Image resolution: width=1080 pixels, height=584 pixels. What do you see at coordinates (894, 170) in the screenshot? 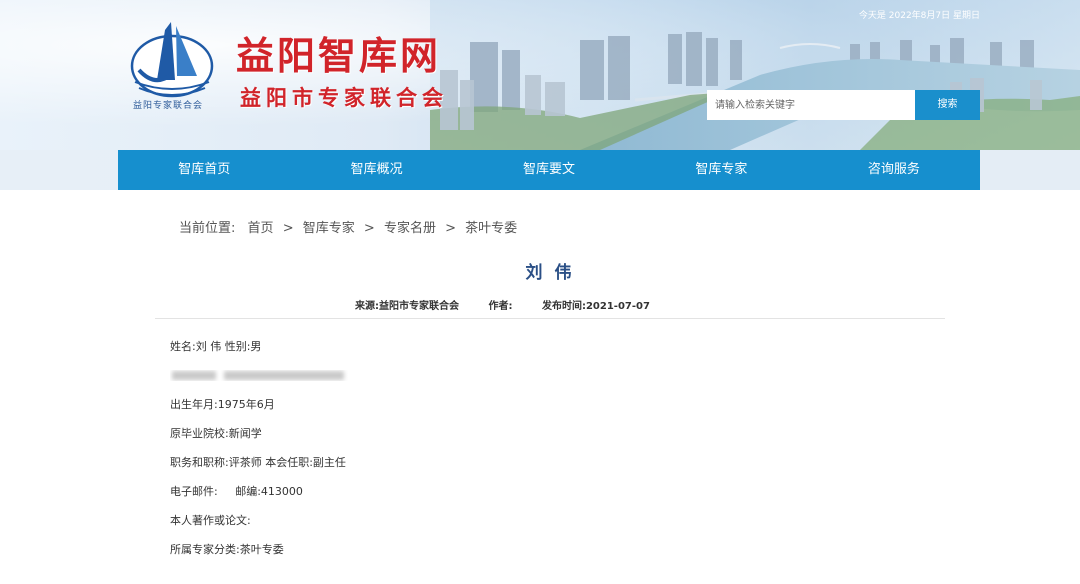
I see `nav-item-consulting: 咨询服务` at bounding box center [894, 170].